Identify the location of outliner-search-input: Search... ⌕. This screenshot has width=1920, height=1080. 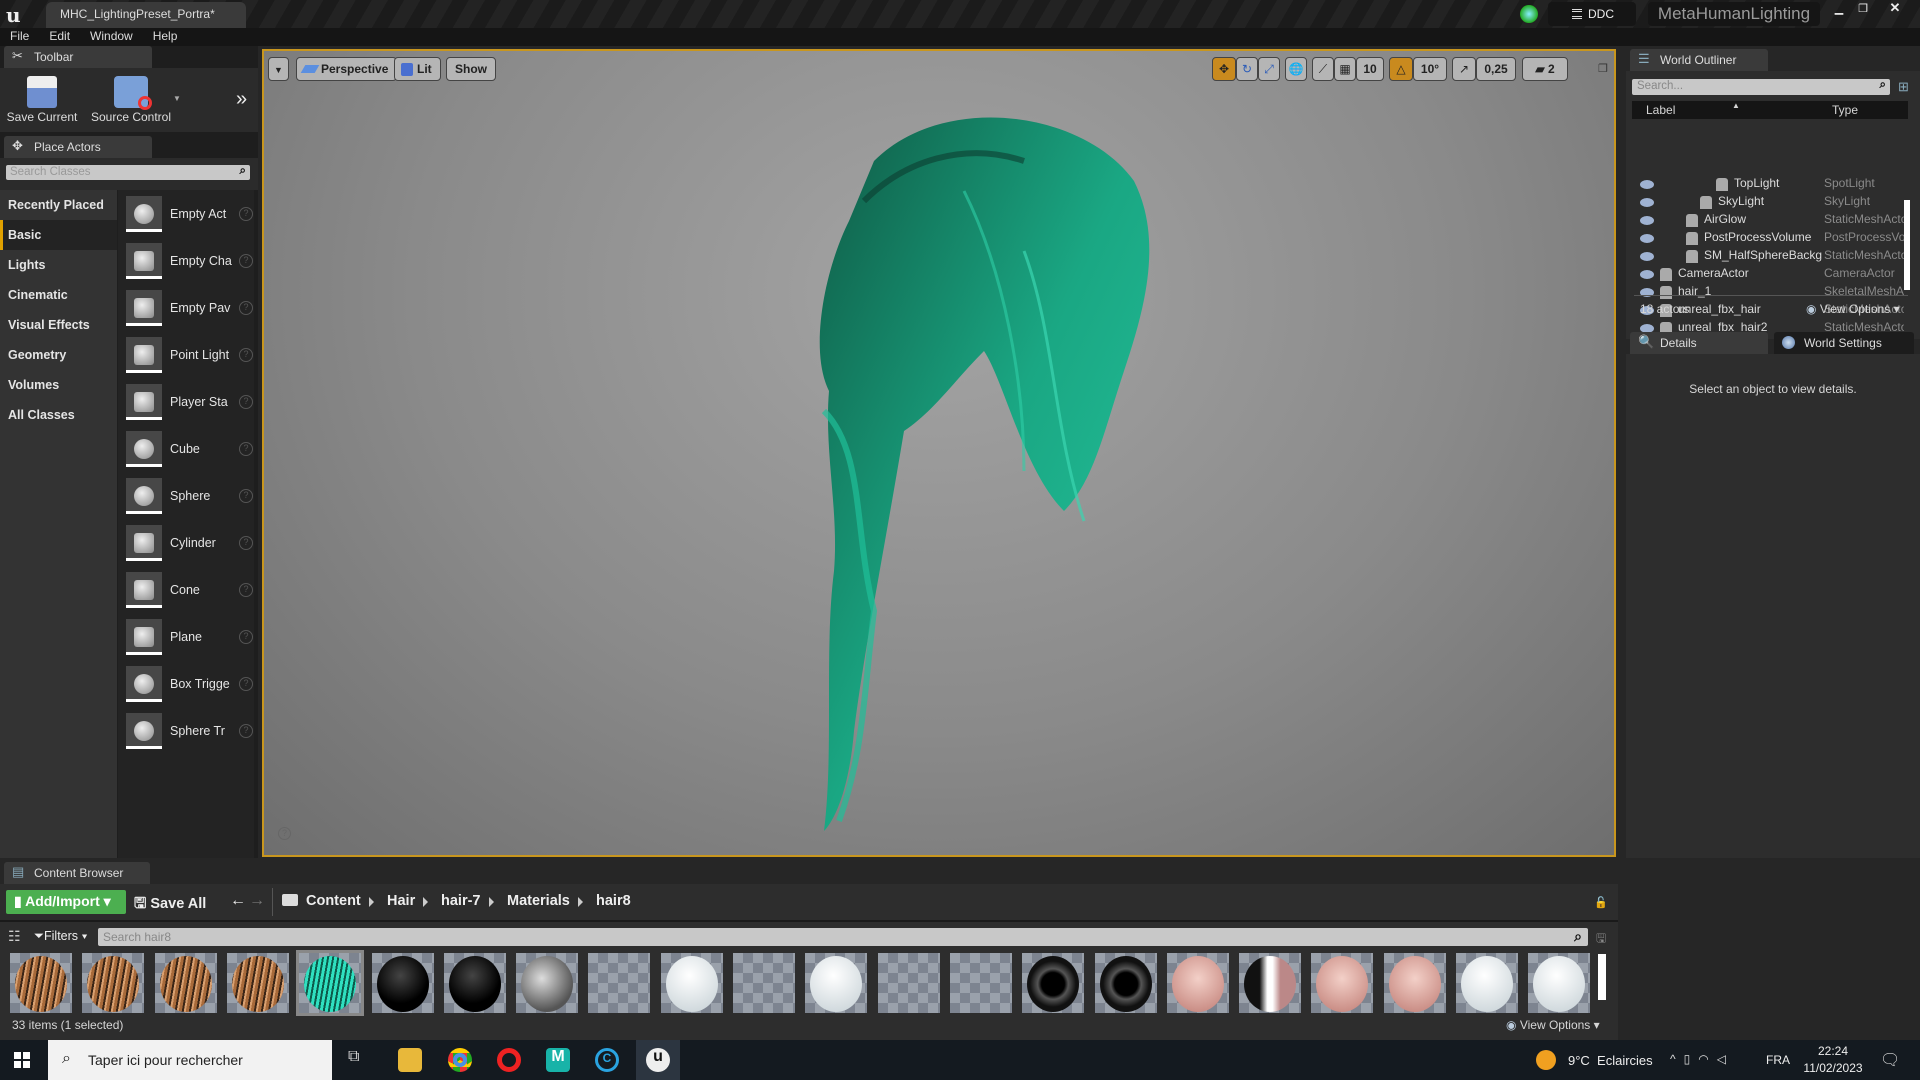
(1761, 87).